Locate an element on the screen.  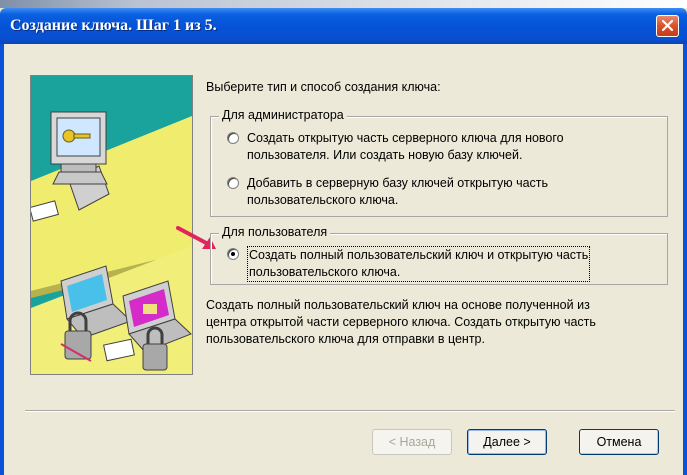
close-icon is located at coordinates (667, 25).